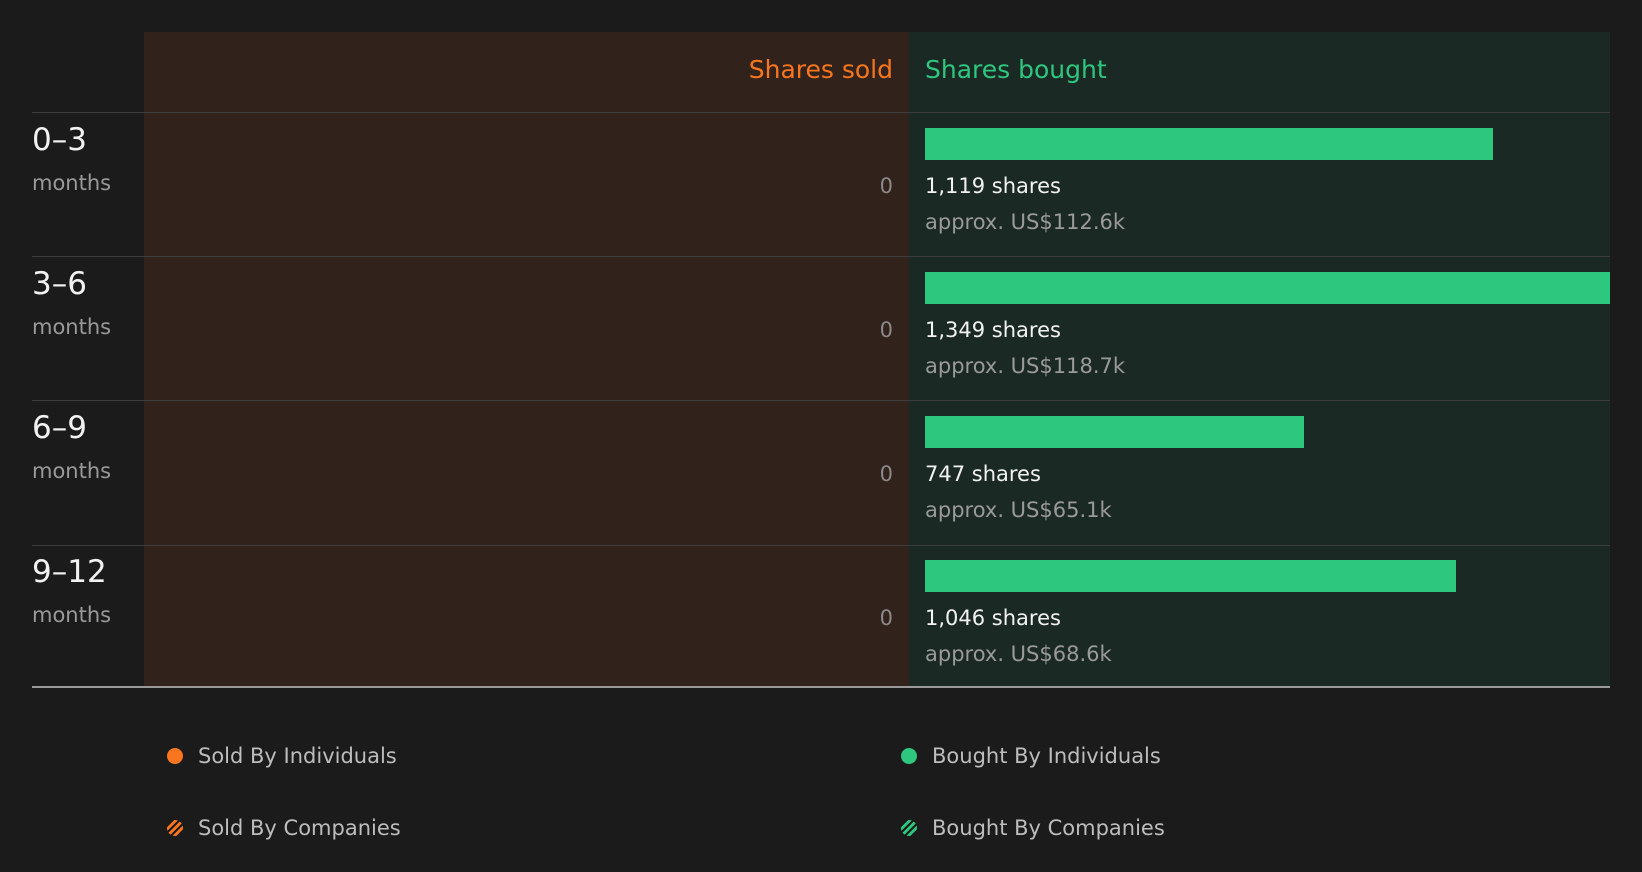 Image resolution: width=1642 pixels, height=872 pixels. What do you see at coordinates (993, 330) in the screenshot?
I see `bought-shares-label: 1,349 shares` at bounding box center [993, 330].